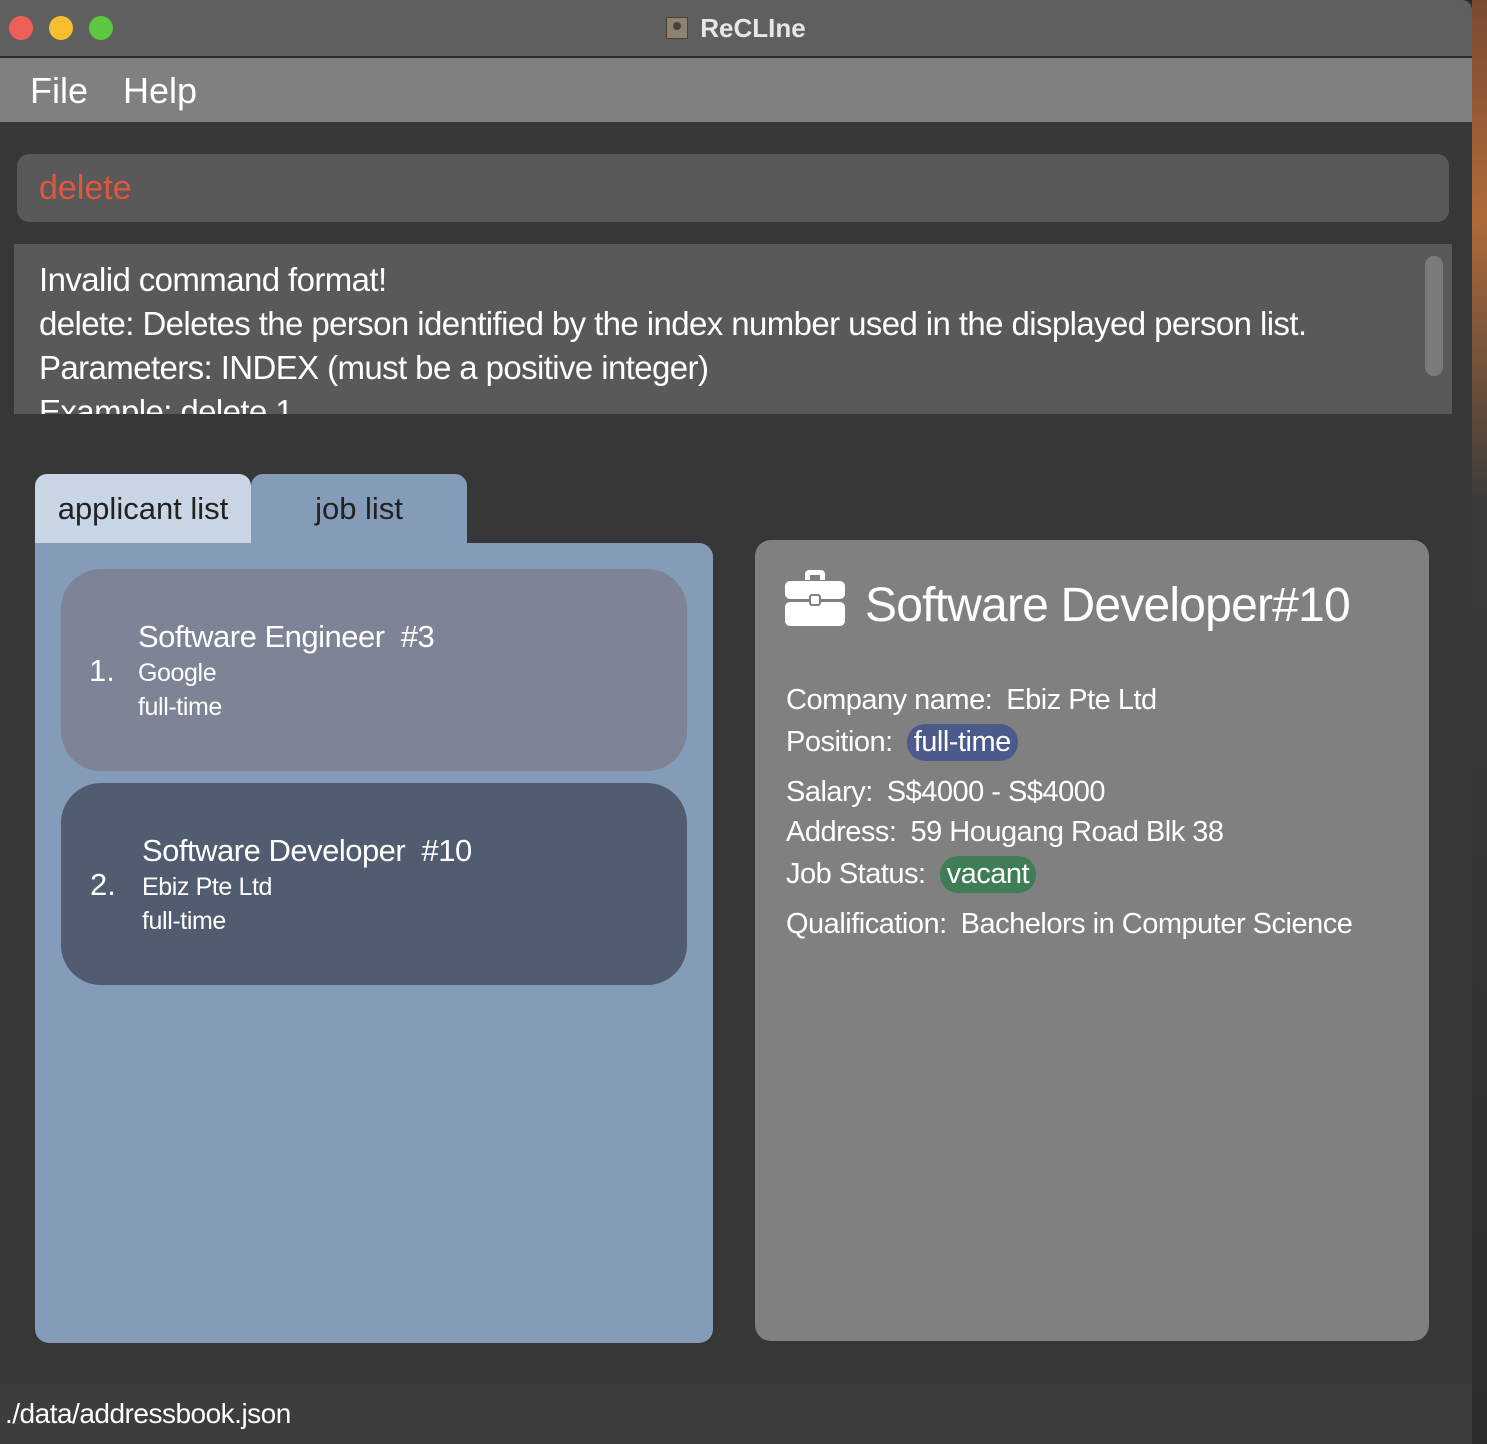  I want to click on company-row: Company name: Ebiz Pte Ltd, so click(971, 700).